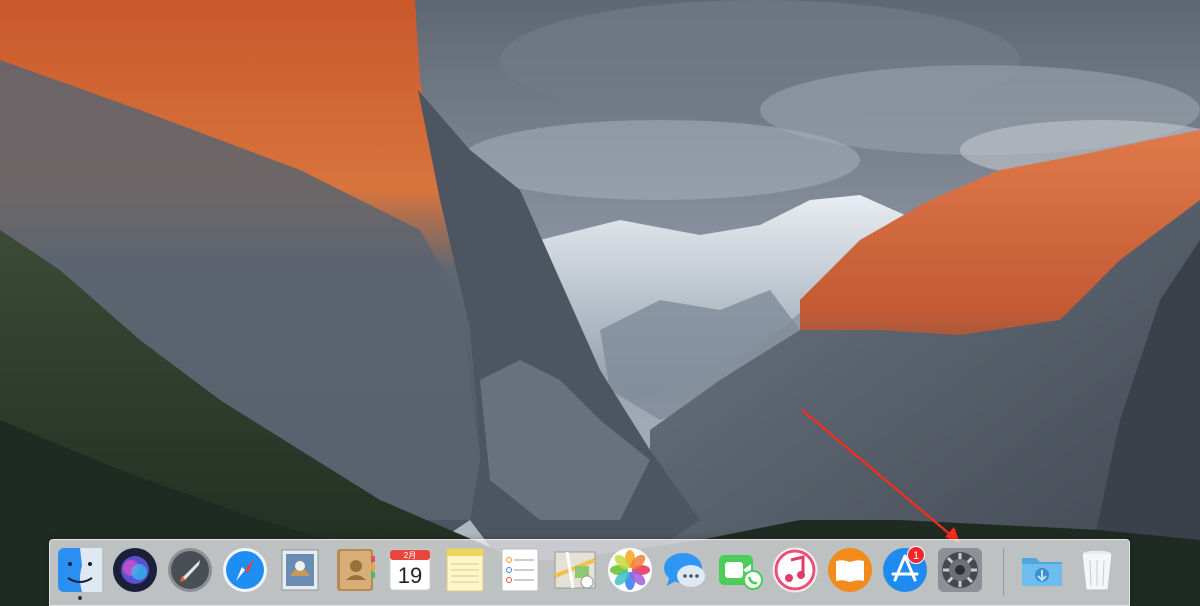  I want to click on messages-icon, so click(685, 571).